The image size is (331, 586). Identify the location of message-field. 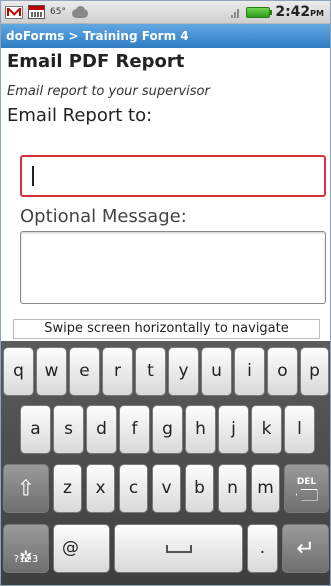
(173, 267).